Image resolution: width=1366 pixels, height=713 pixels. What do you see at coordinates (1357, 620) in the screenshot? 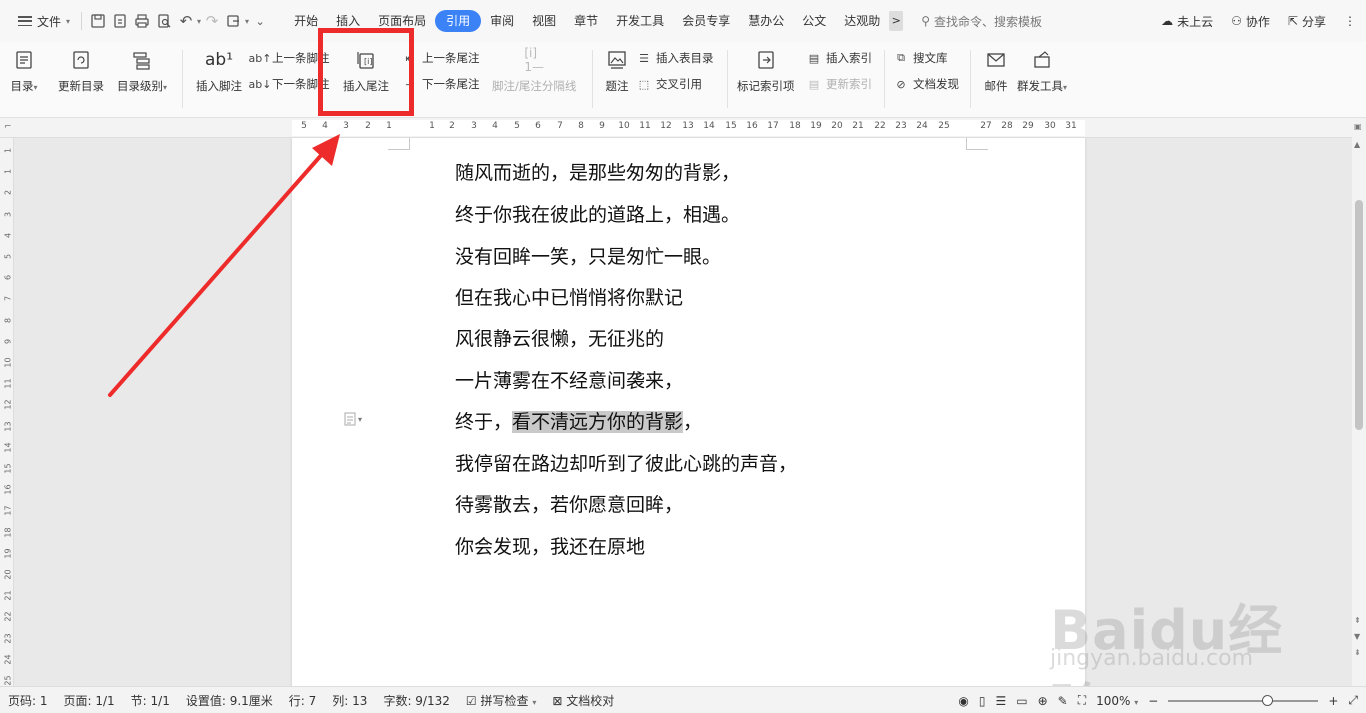
I see `scroll-prev-page-icon: ⇞` at bounding box center [1357, 620].